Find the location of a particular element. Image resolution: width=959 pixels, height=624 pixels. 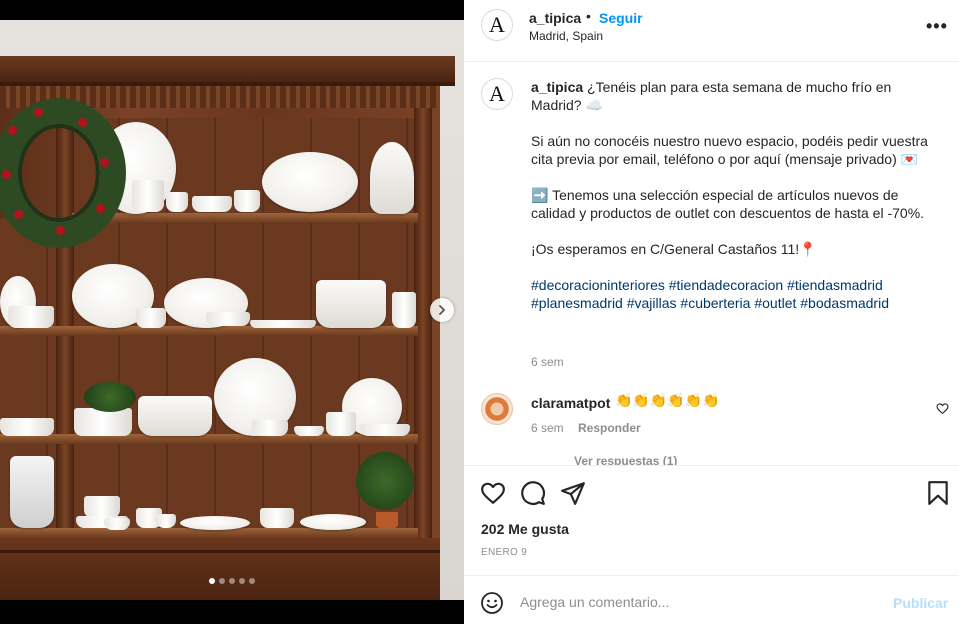

comment-input is located at coordinates (700, 602).